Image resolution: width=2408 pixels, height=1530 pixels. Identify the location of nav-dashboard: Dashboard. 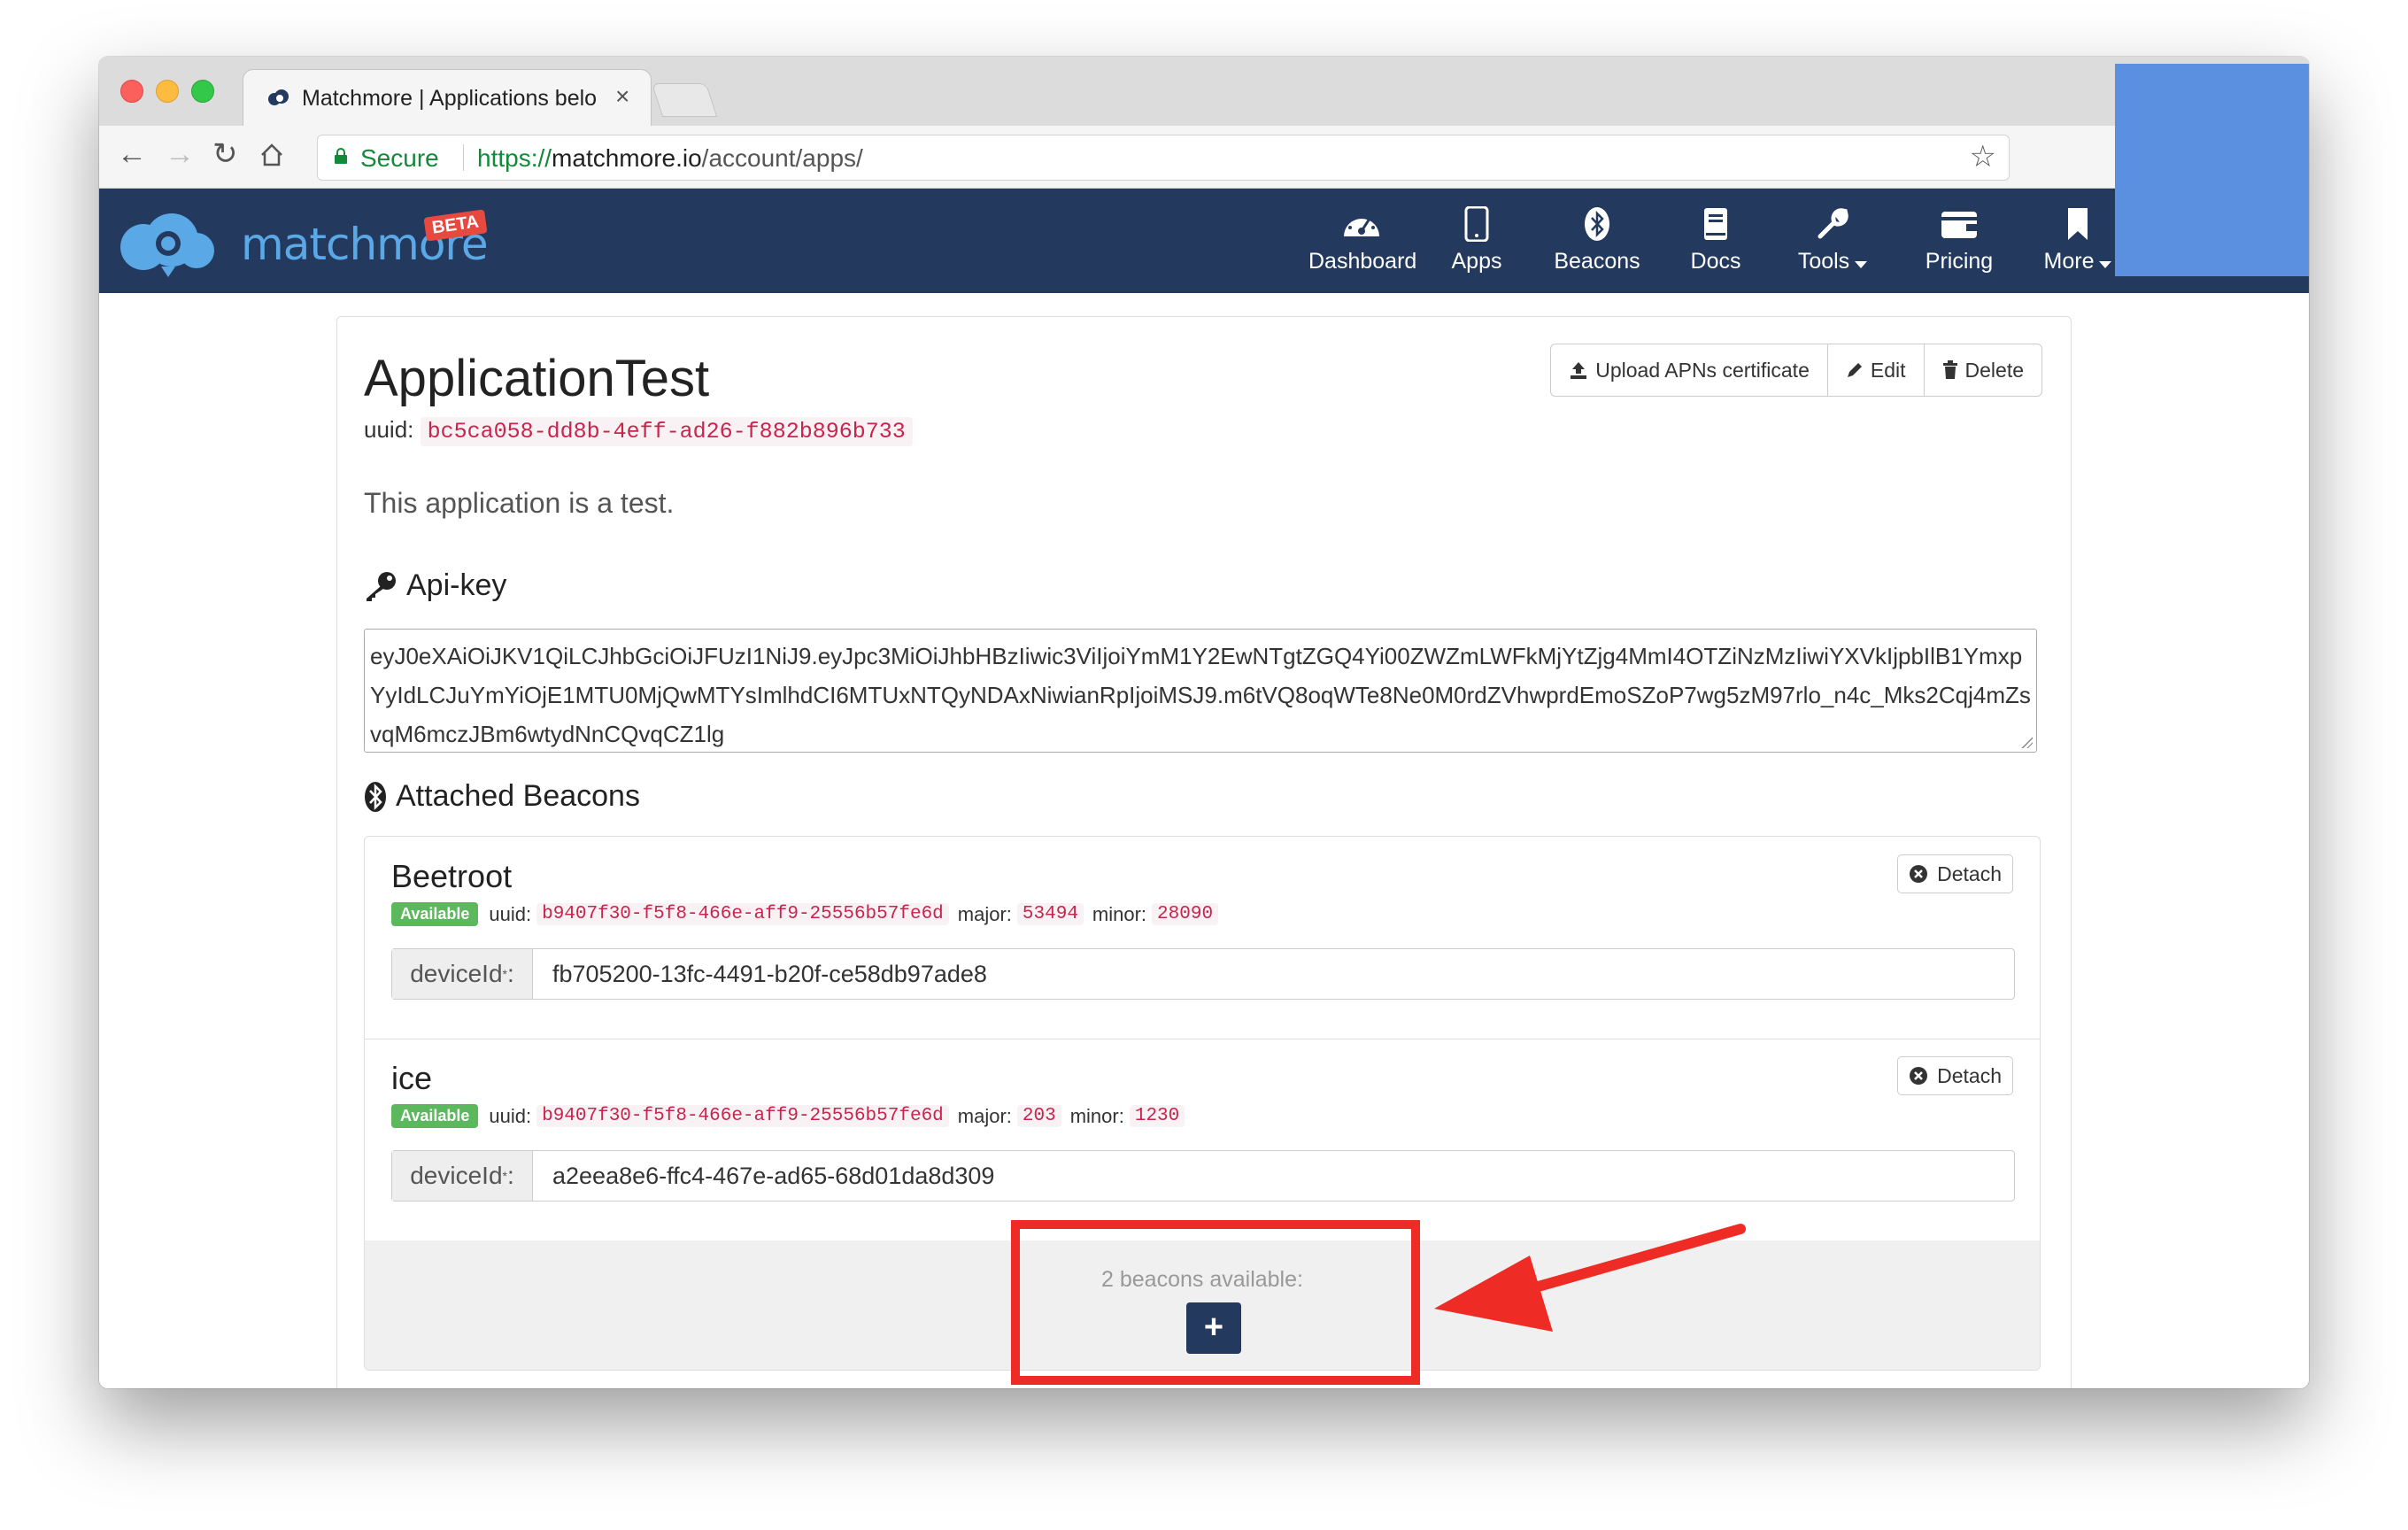
(1362, 240).